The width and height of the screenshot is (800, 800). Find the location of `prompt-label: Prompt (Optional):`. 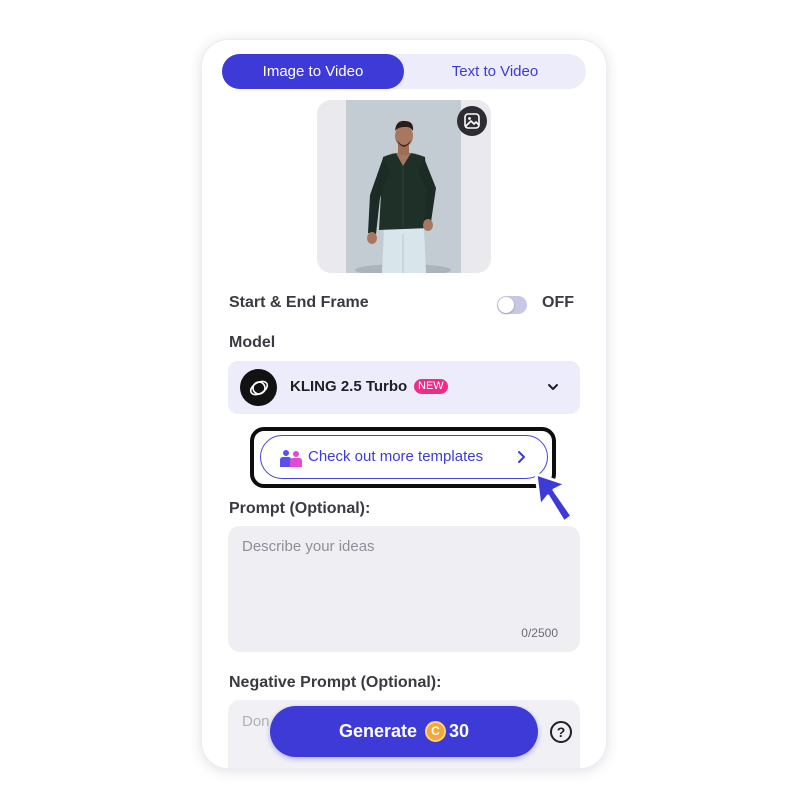

prompt-label: Prompt (Optional): is located at coordinates (300, 508).